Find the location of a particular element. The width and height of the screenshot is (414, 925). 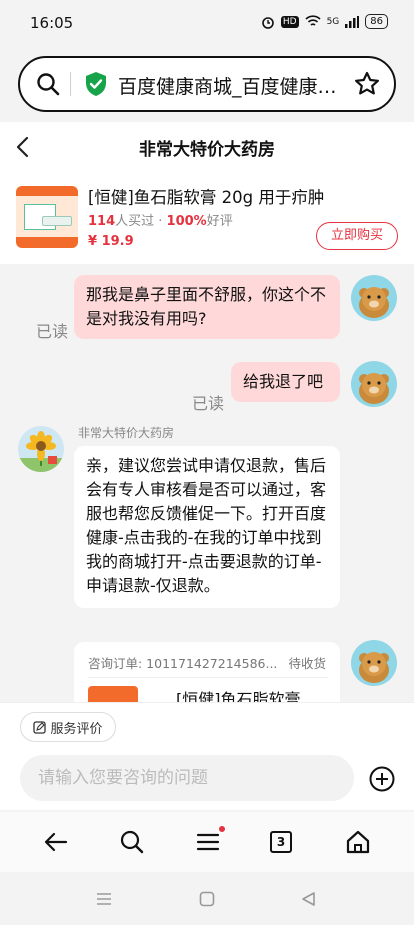

rating-value: 100% is located at coordinates (186, 221).